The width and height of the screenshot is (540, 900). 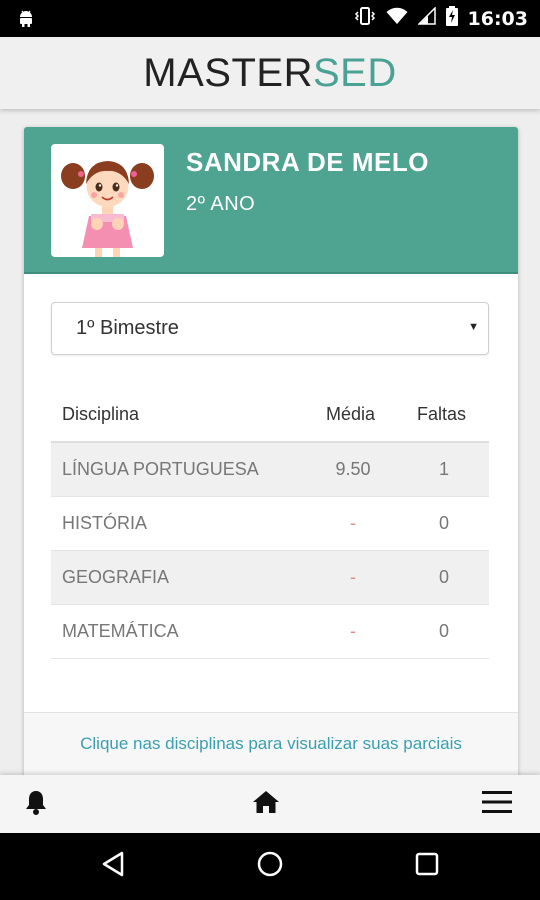 What do you see at coordinates (270, 328) in the screenshot?
I see `period-select: 1º Bimestre ▼` at bounding box center [270, 328].